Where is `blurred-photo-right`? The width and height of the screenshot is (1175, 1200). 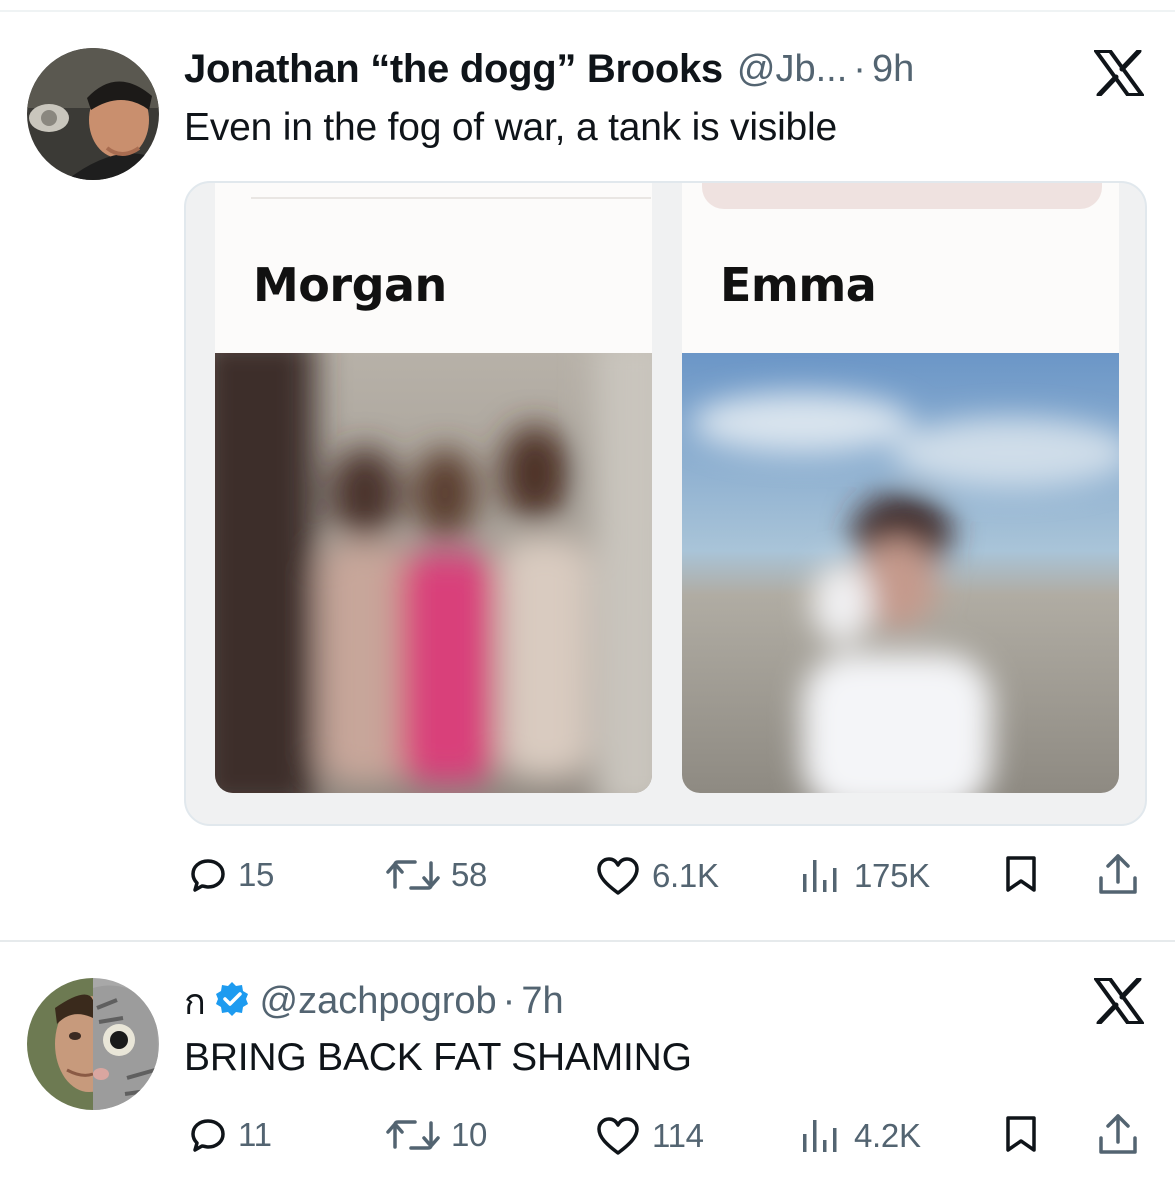
blurred-photo-right is located at coordinates (900, 573).